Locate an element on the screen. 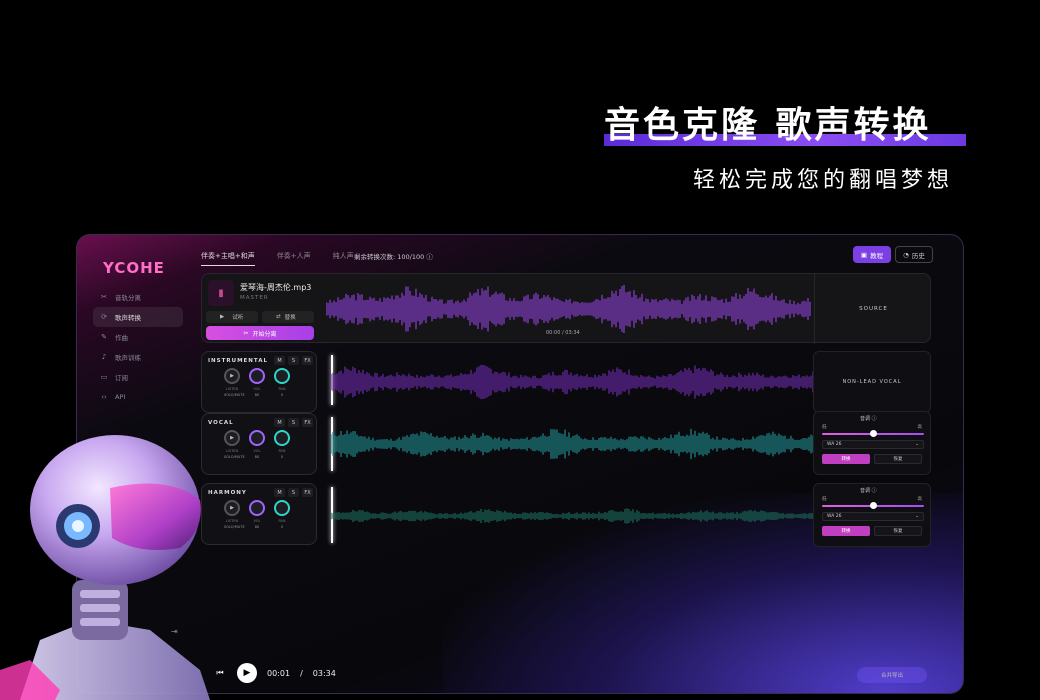 The height and width of the screenshot is (700, 1040). sidebar-item-voice-conversion: ⟳ 歌声转换 is located at coordinates (138, 317).